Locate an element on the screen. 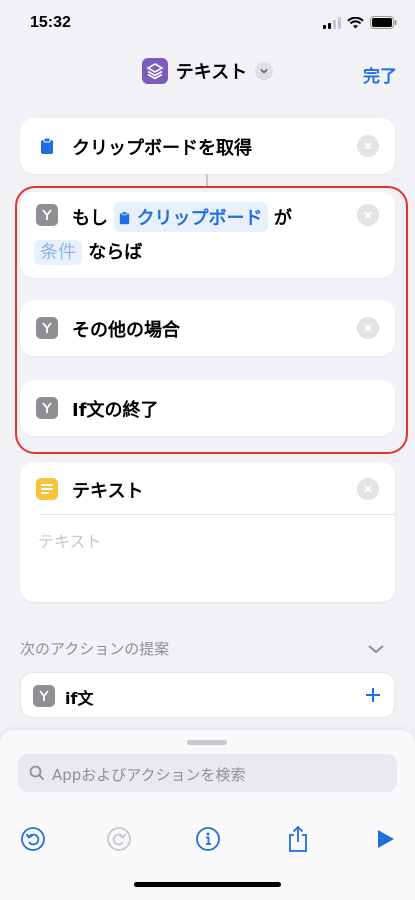 This screenshot has width=415, height=900. play-icon is located at coordinates (385, 839).